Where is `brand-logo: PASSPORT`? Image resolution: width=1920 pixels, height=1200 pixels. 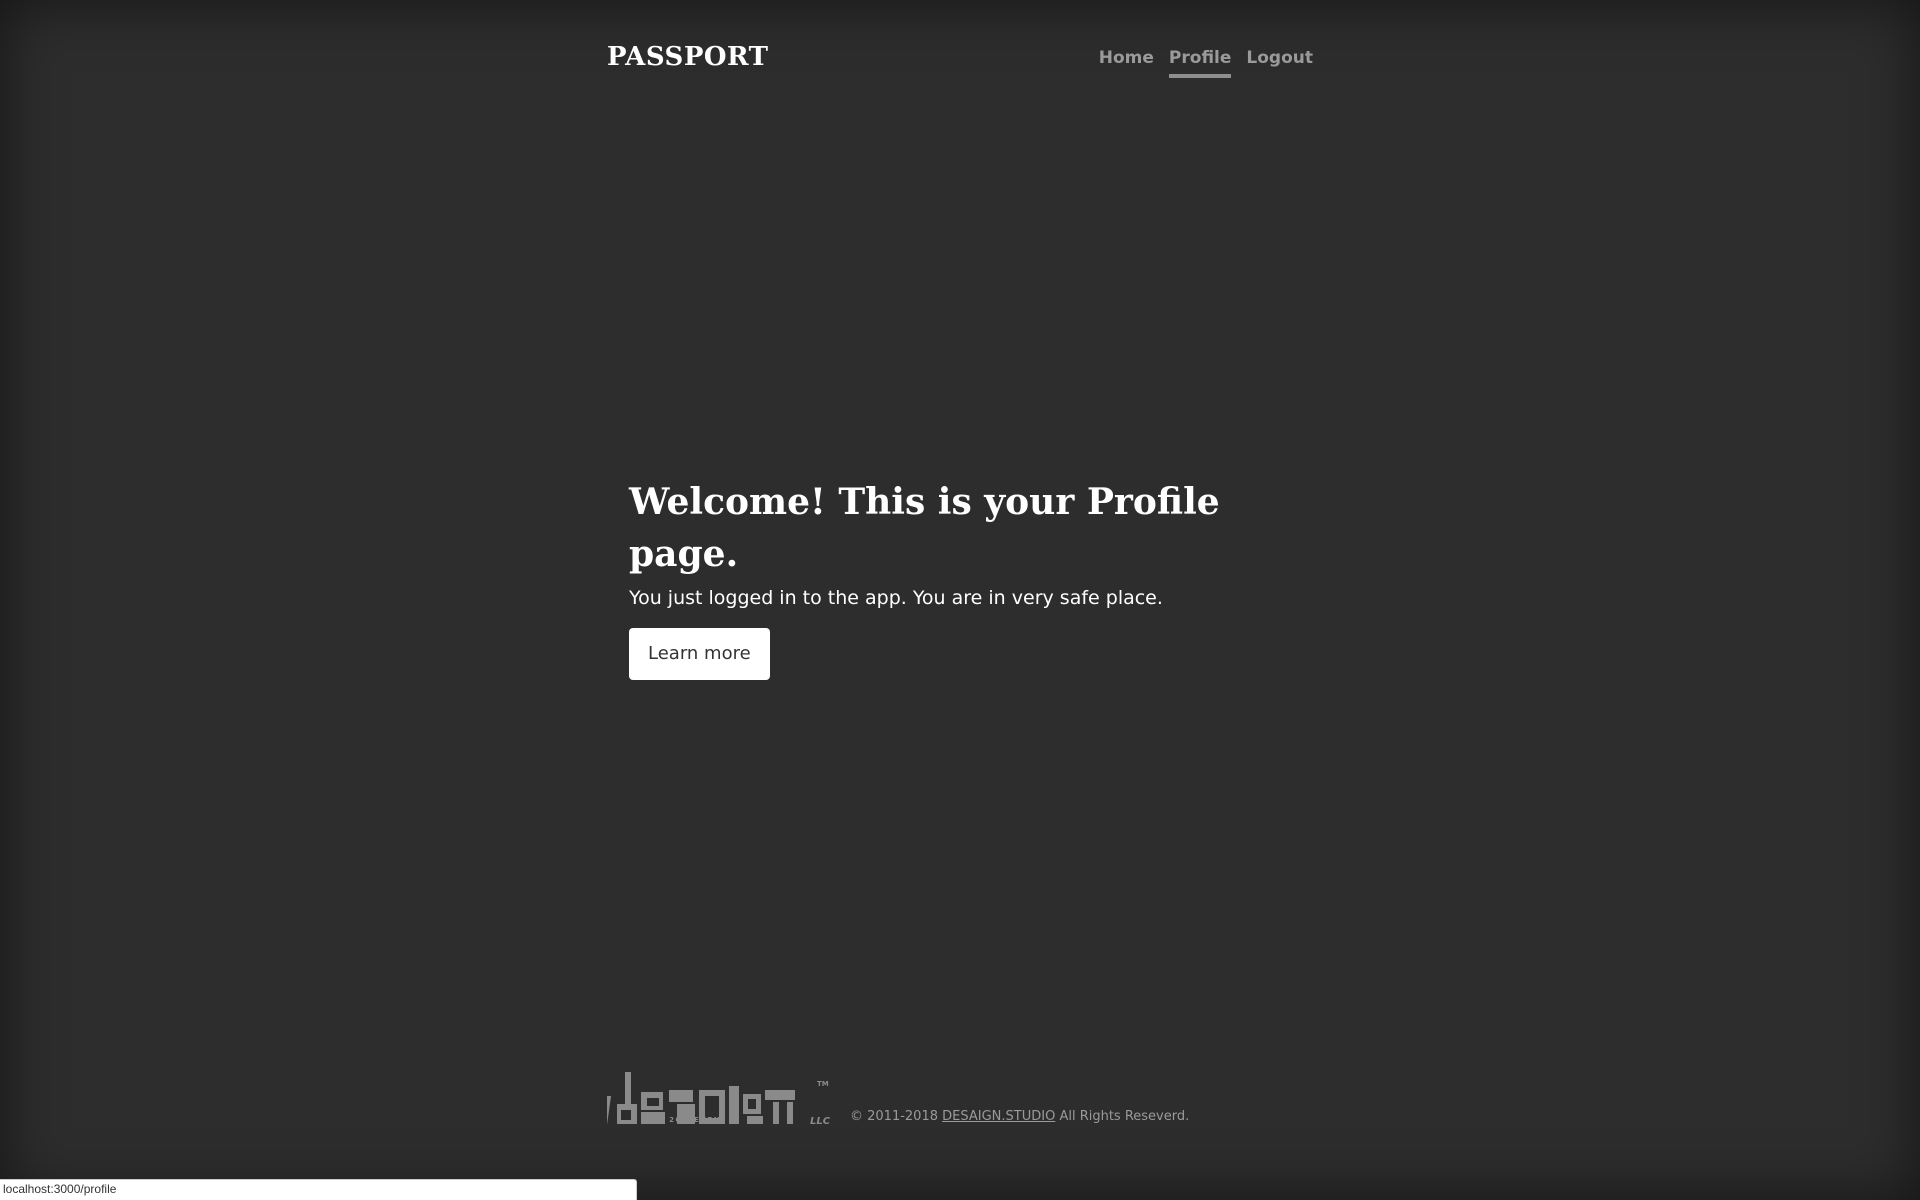 brand-logo: PASSPORT is located at coordinates (688, 57).